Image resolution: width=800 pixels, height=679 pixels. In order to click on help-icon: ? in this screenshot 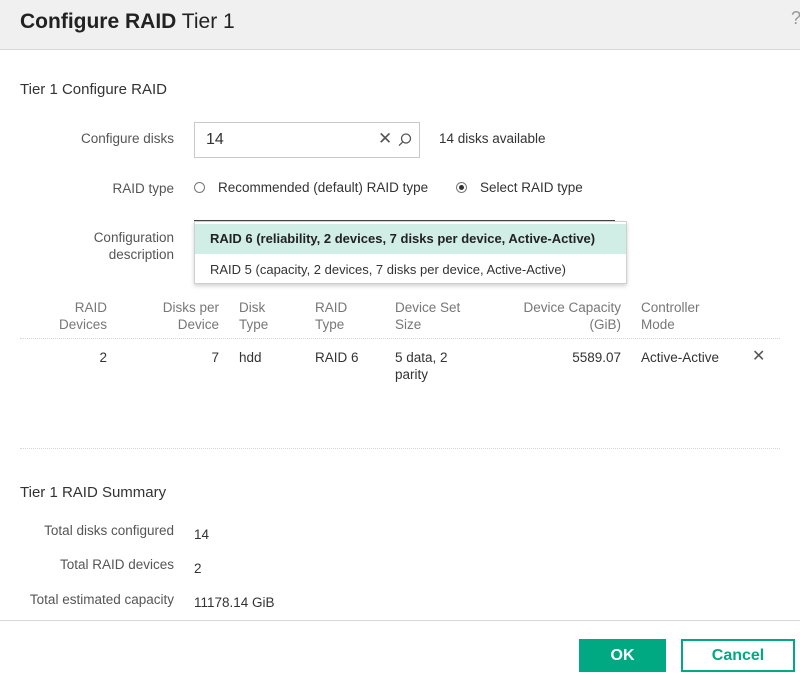, I will do `click(795, 18)`.